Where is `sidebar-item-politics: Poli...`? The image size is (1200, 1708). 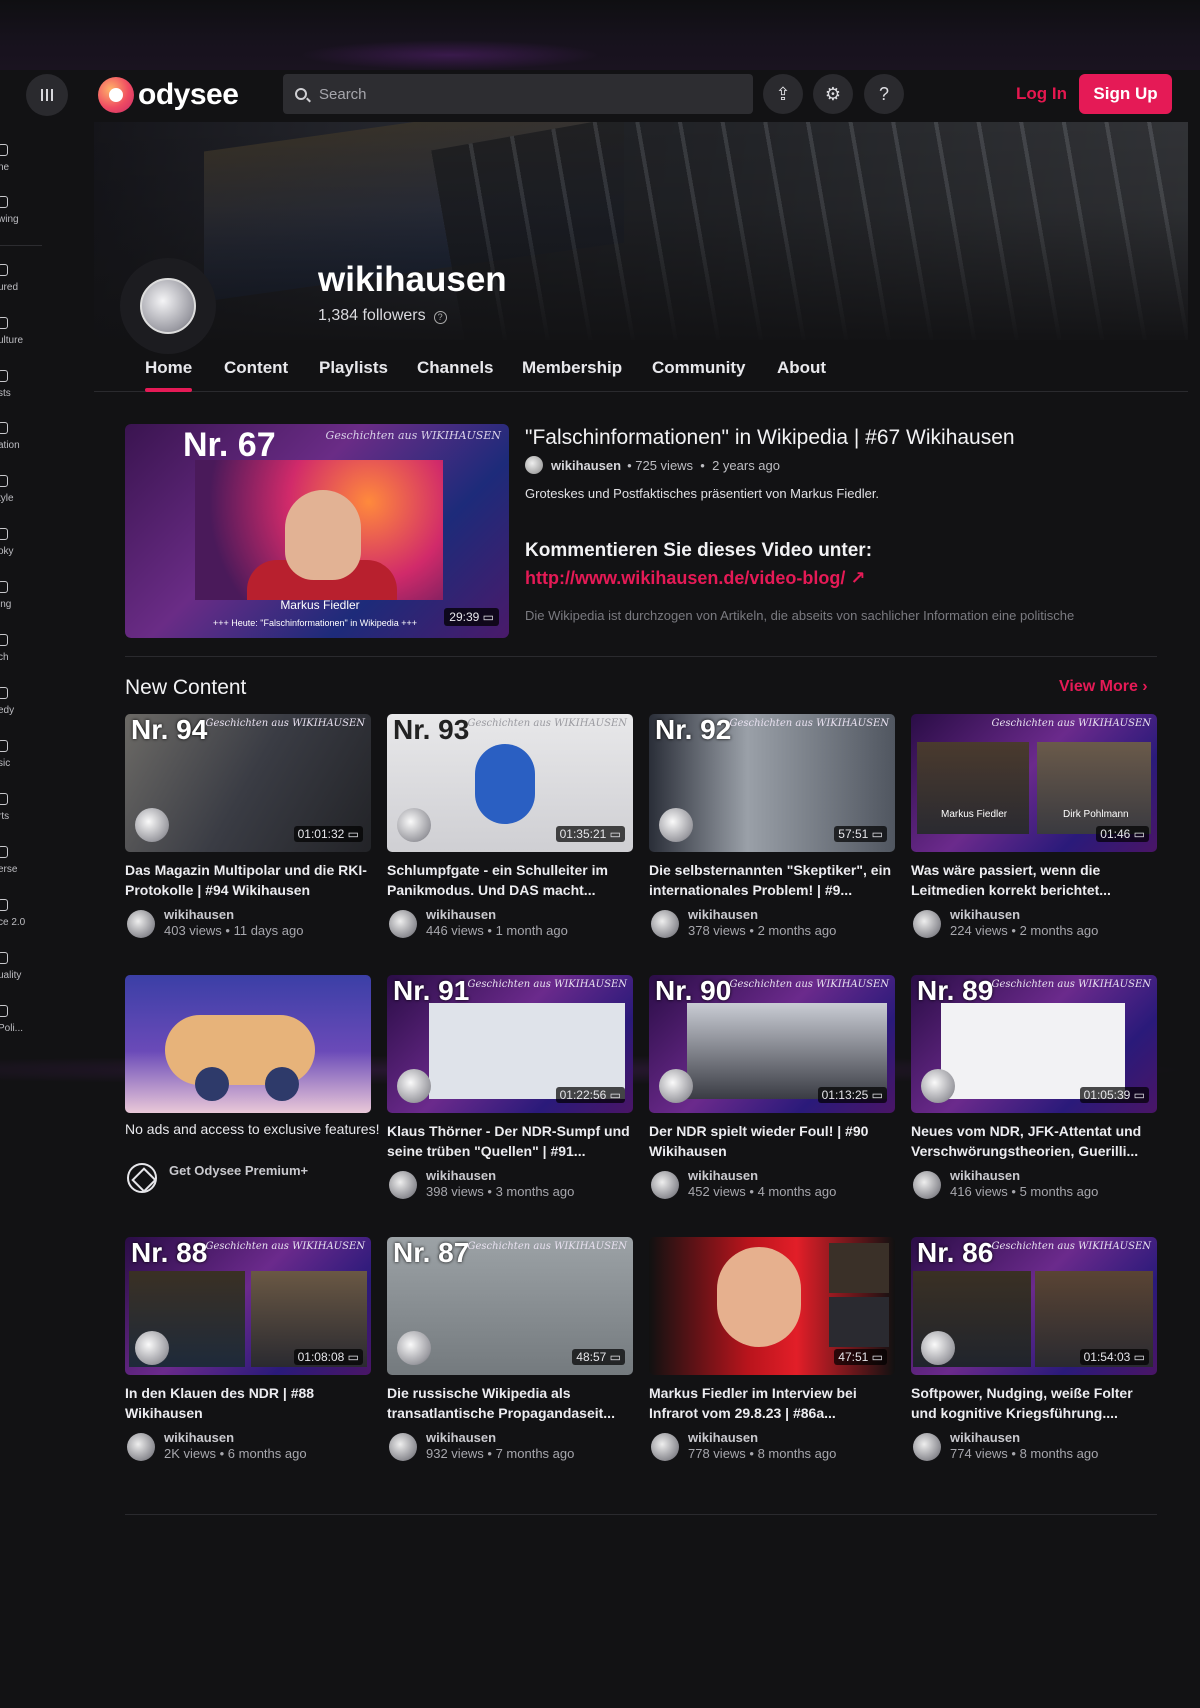
sidebar-item-politics: Poli... is located at coordinates (22, 1023).